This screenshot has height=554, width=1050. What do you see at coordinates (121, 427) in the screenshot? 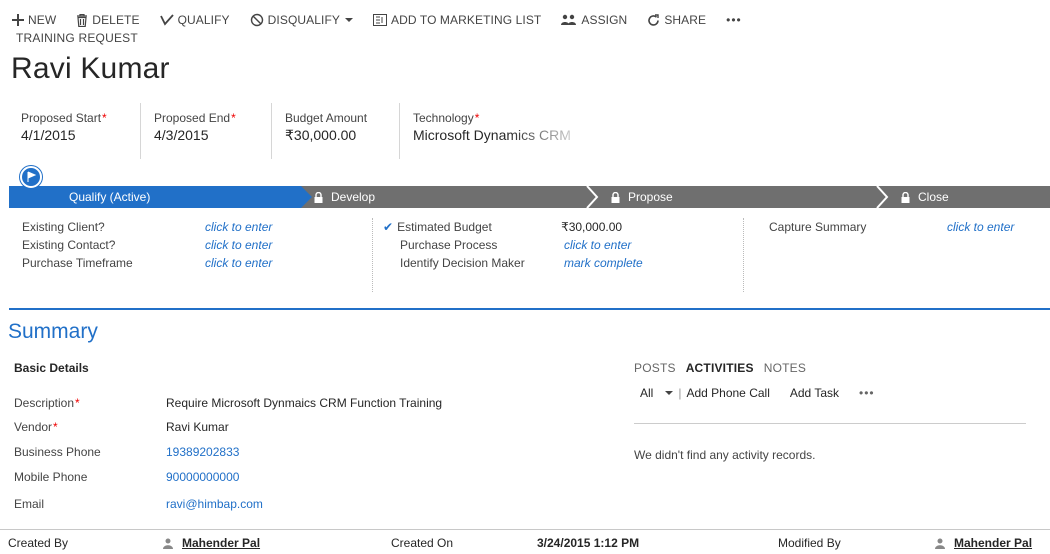
I see `field-vendor: Vendor* Ravi Kumar` at bounding box center [121, 427].